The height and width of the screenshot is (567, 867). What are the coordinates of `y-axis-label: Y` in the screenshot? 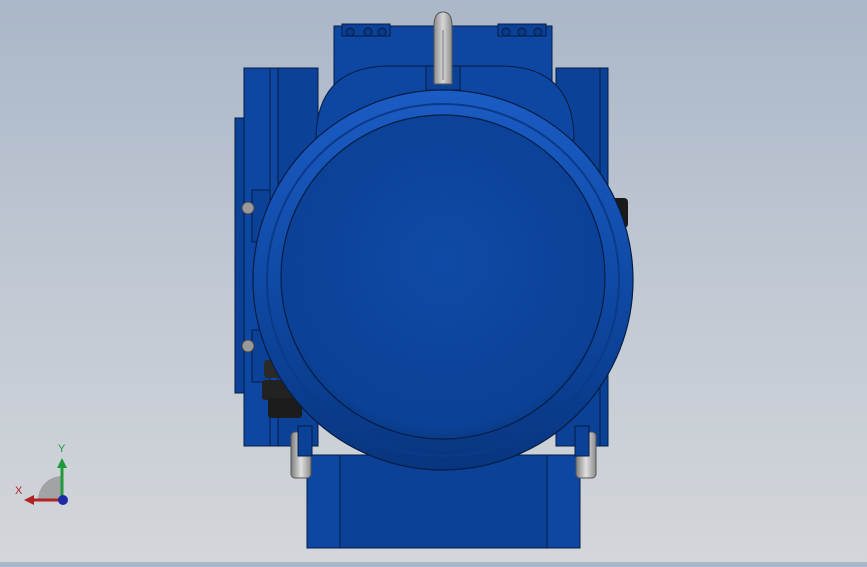 It's located at (62, 449).